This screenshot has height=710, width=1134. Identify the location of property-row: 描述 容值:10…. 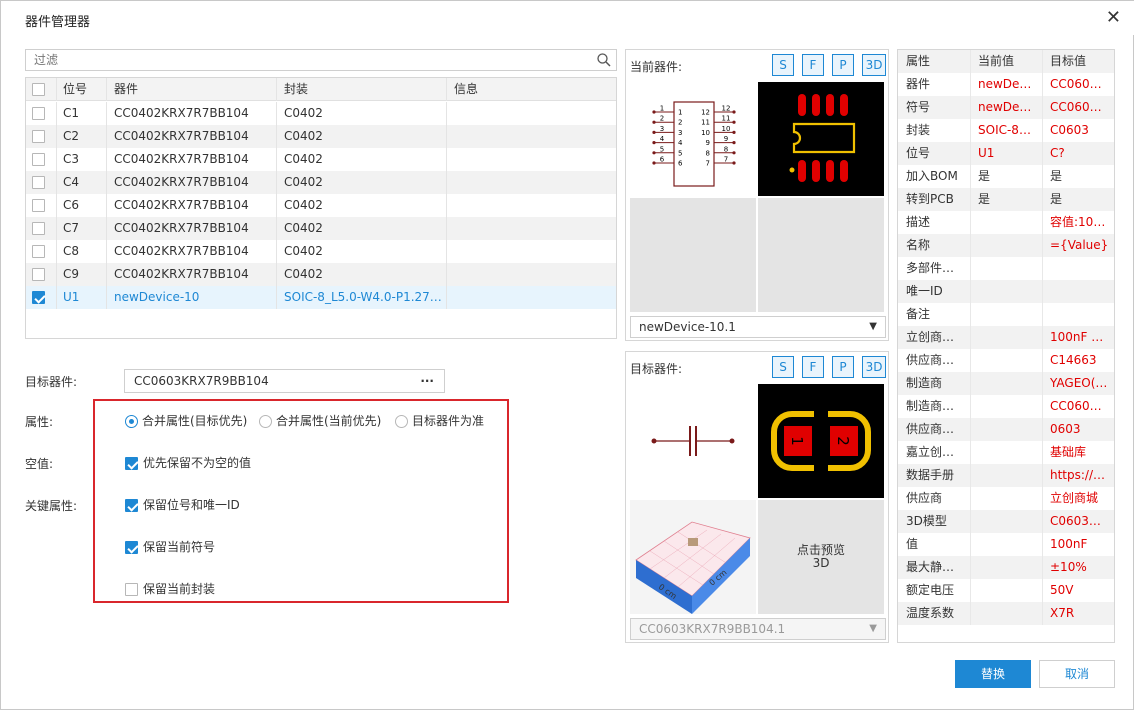
(1006, 222).